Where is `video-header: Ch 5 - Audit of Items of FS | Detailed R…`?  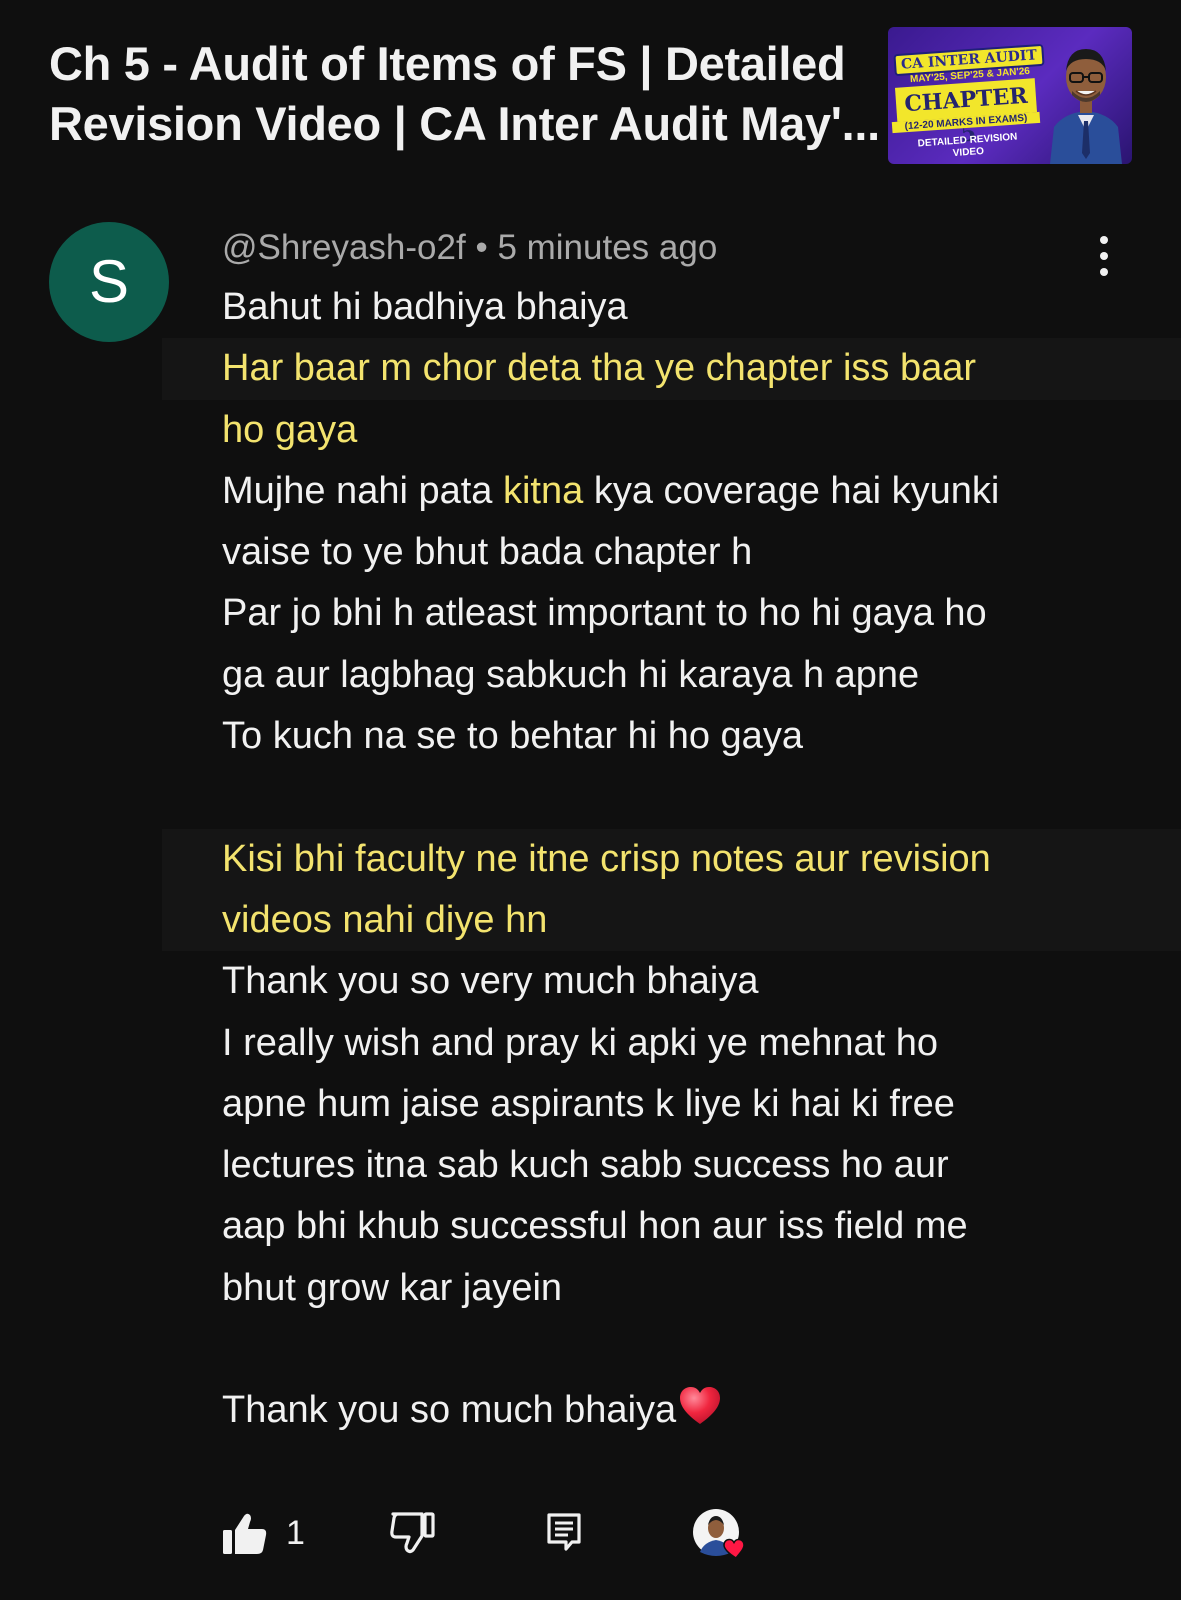
video-header: Ch 5 - Audit of Items of FS | Detailed R… is located at coordinates (590, 95).